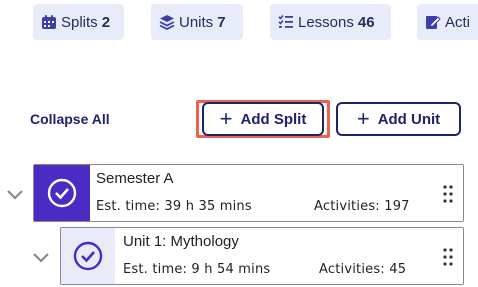 The width and height of the screenshot is (478, 287). I want to click on splits-summary-pill: Splits 2, so click(78, 22).